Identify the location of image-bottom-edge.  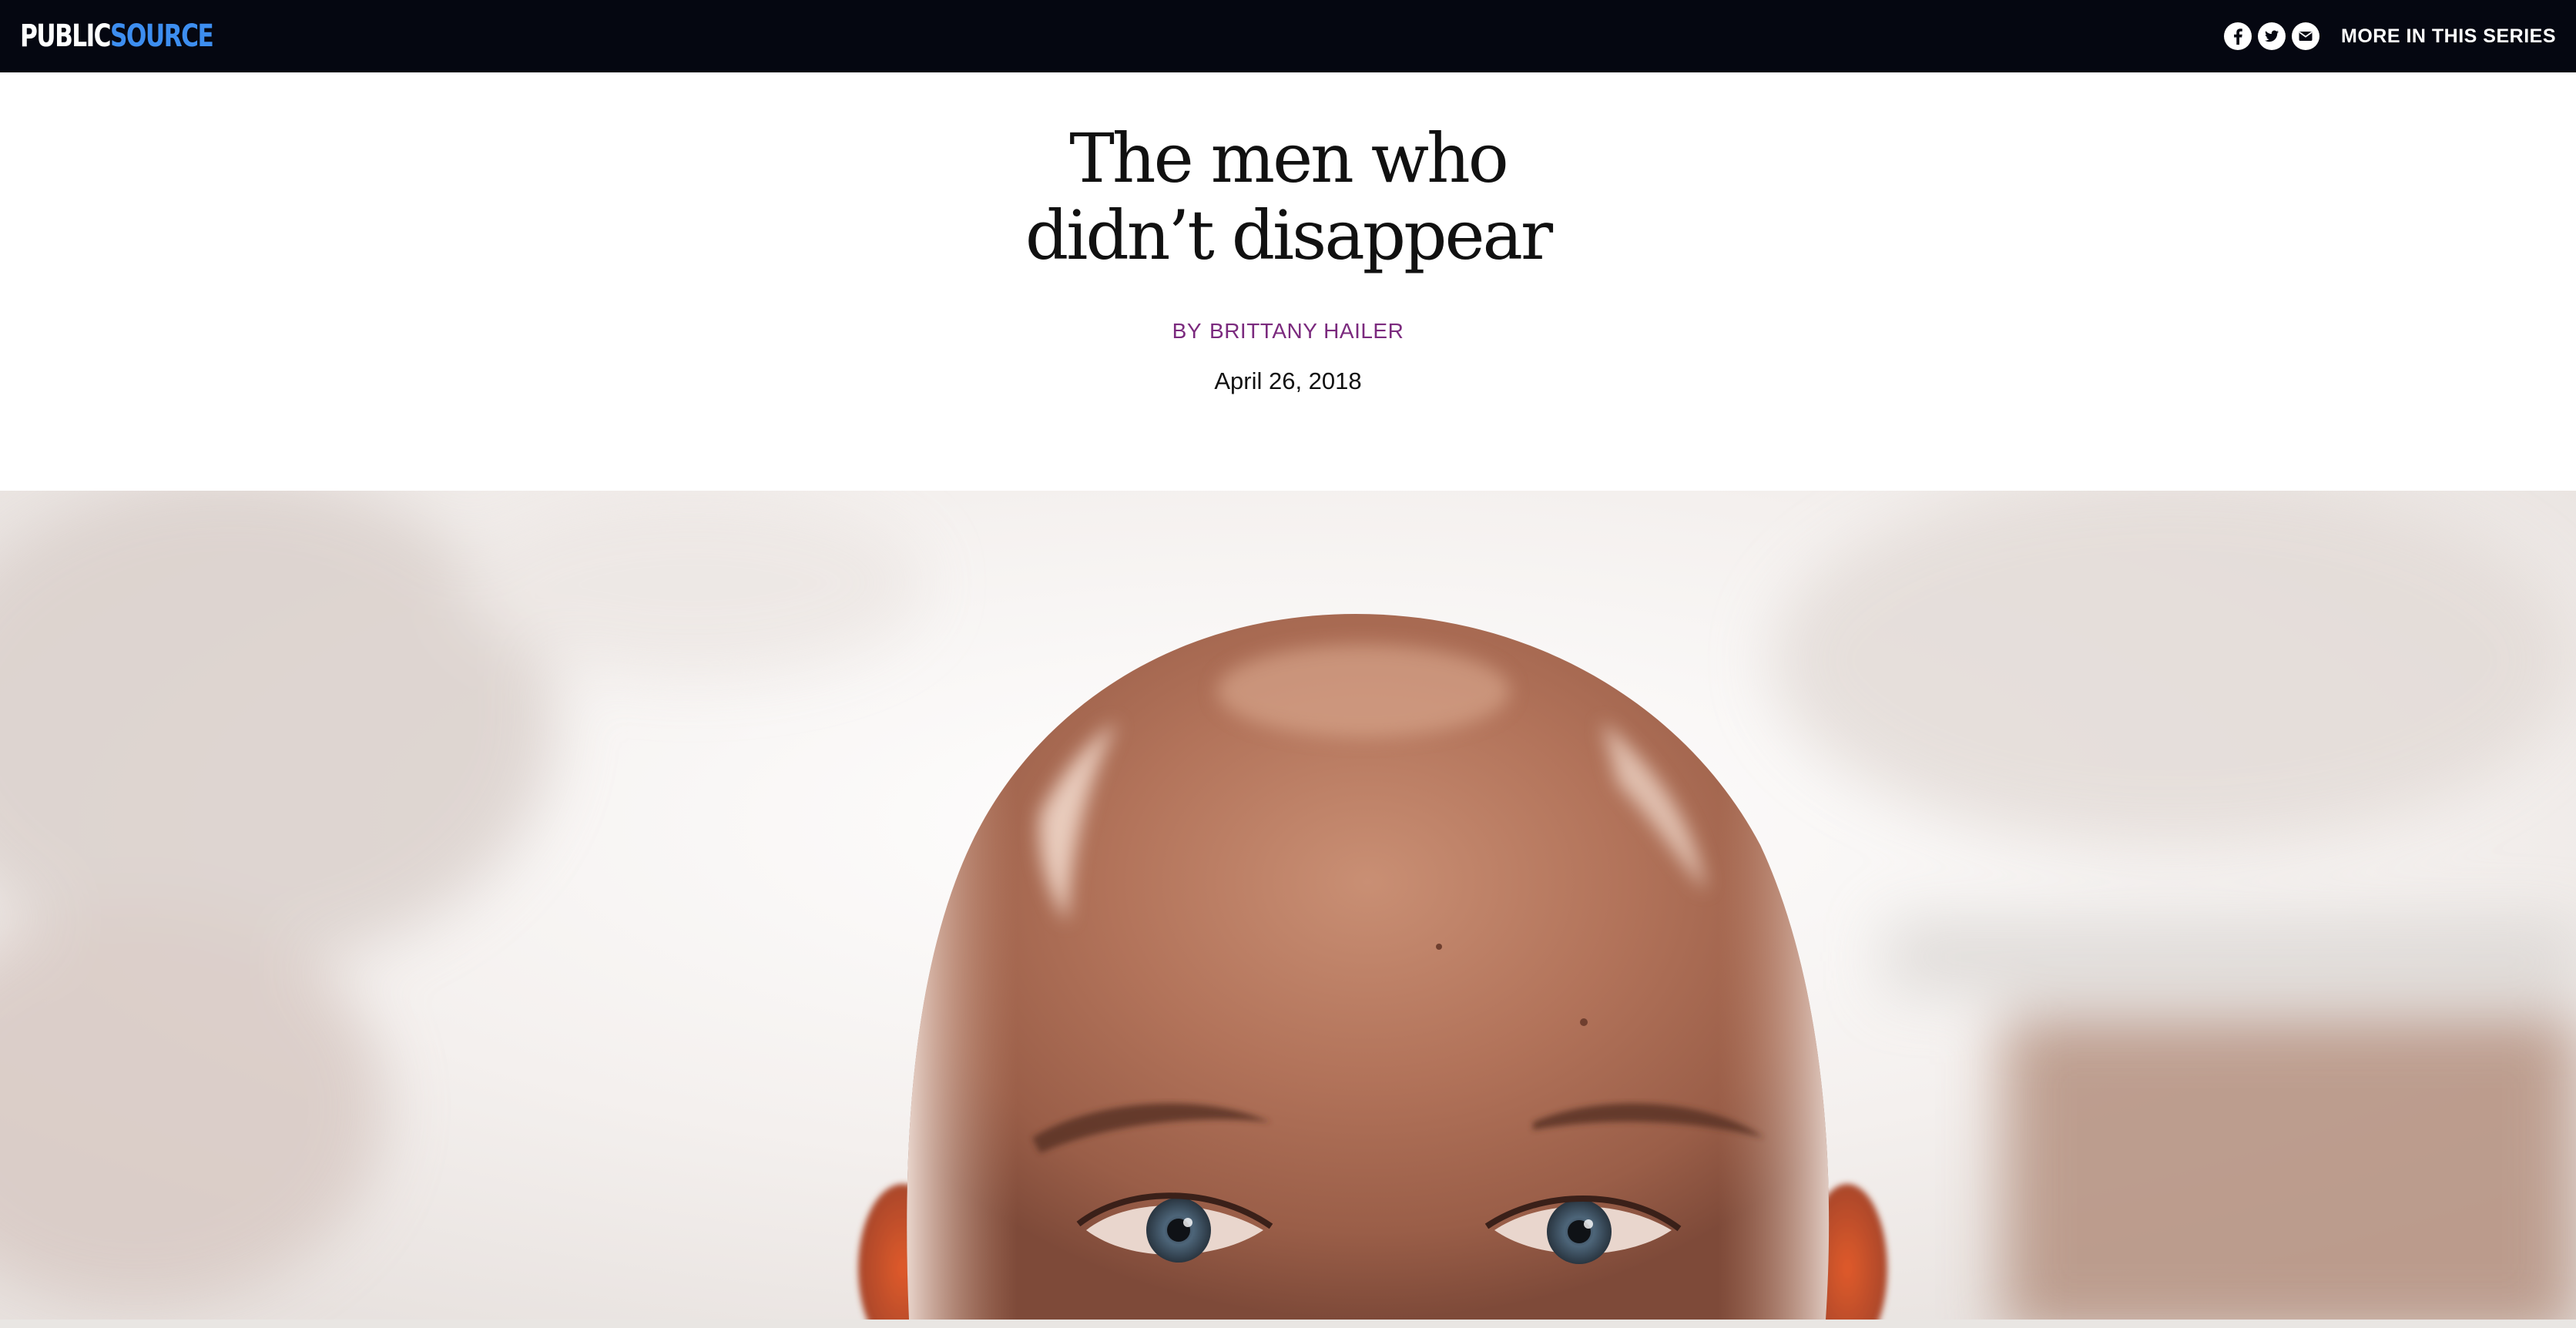
(1288, 1324).